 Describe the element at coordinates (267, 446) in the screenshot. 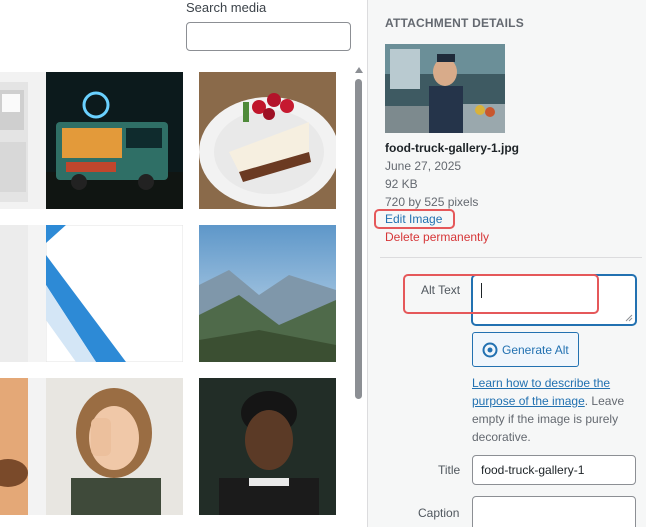

I see `media-thumb-man-smiling` at that location.